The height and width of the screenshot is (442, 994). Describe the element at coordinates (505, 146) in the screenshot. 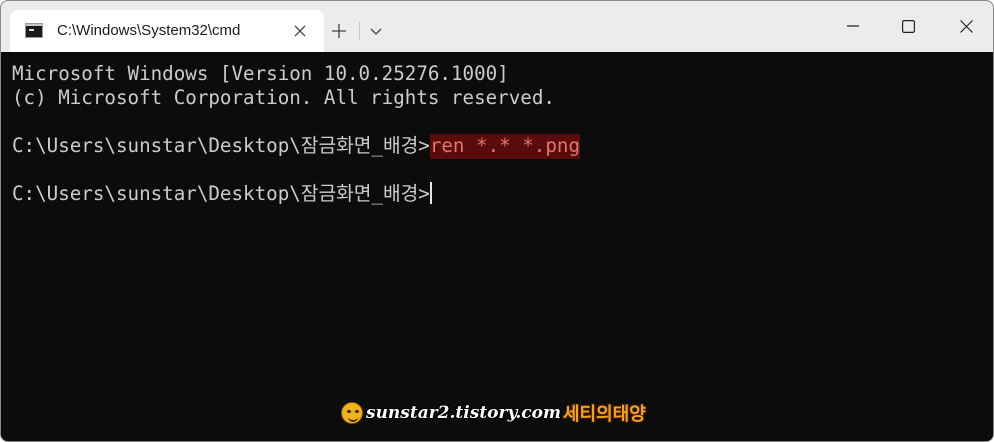

I see `command-text: ren *.* *.png` at that location.